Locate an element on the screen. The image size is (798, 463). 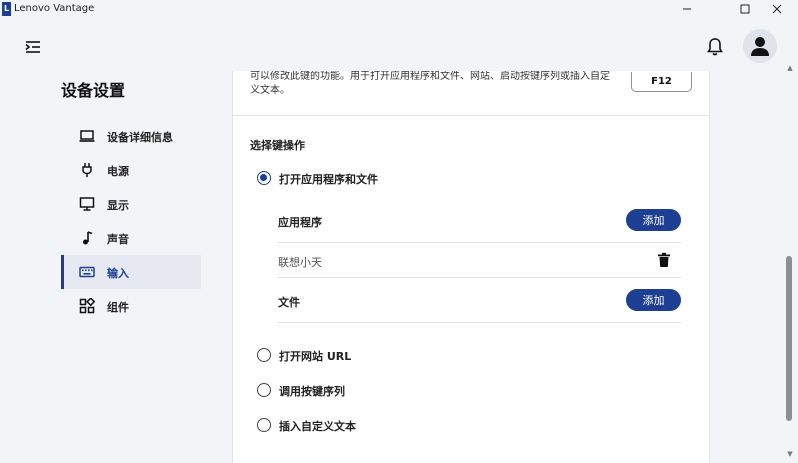
sidebar-title: 设备设置 is located at coordinates (93, 90).